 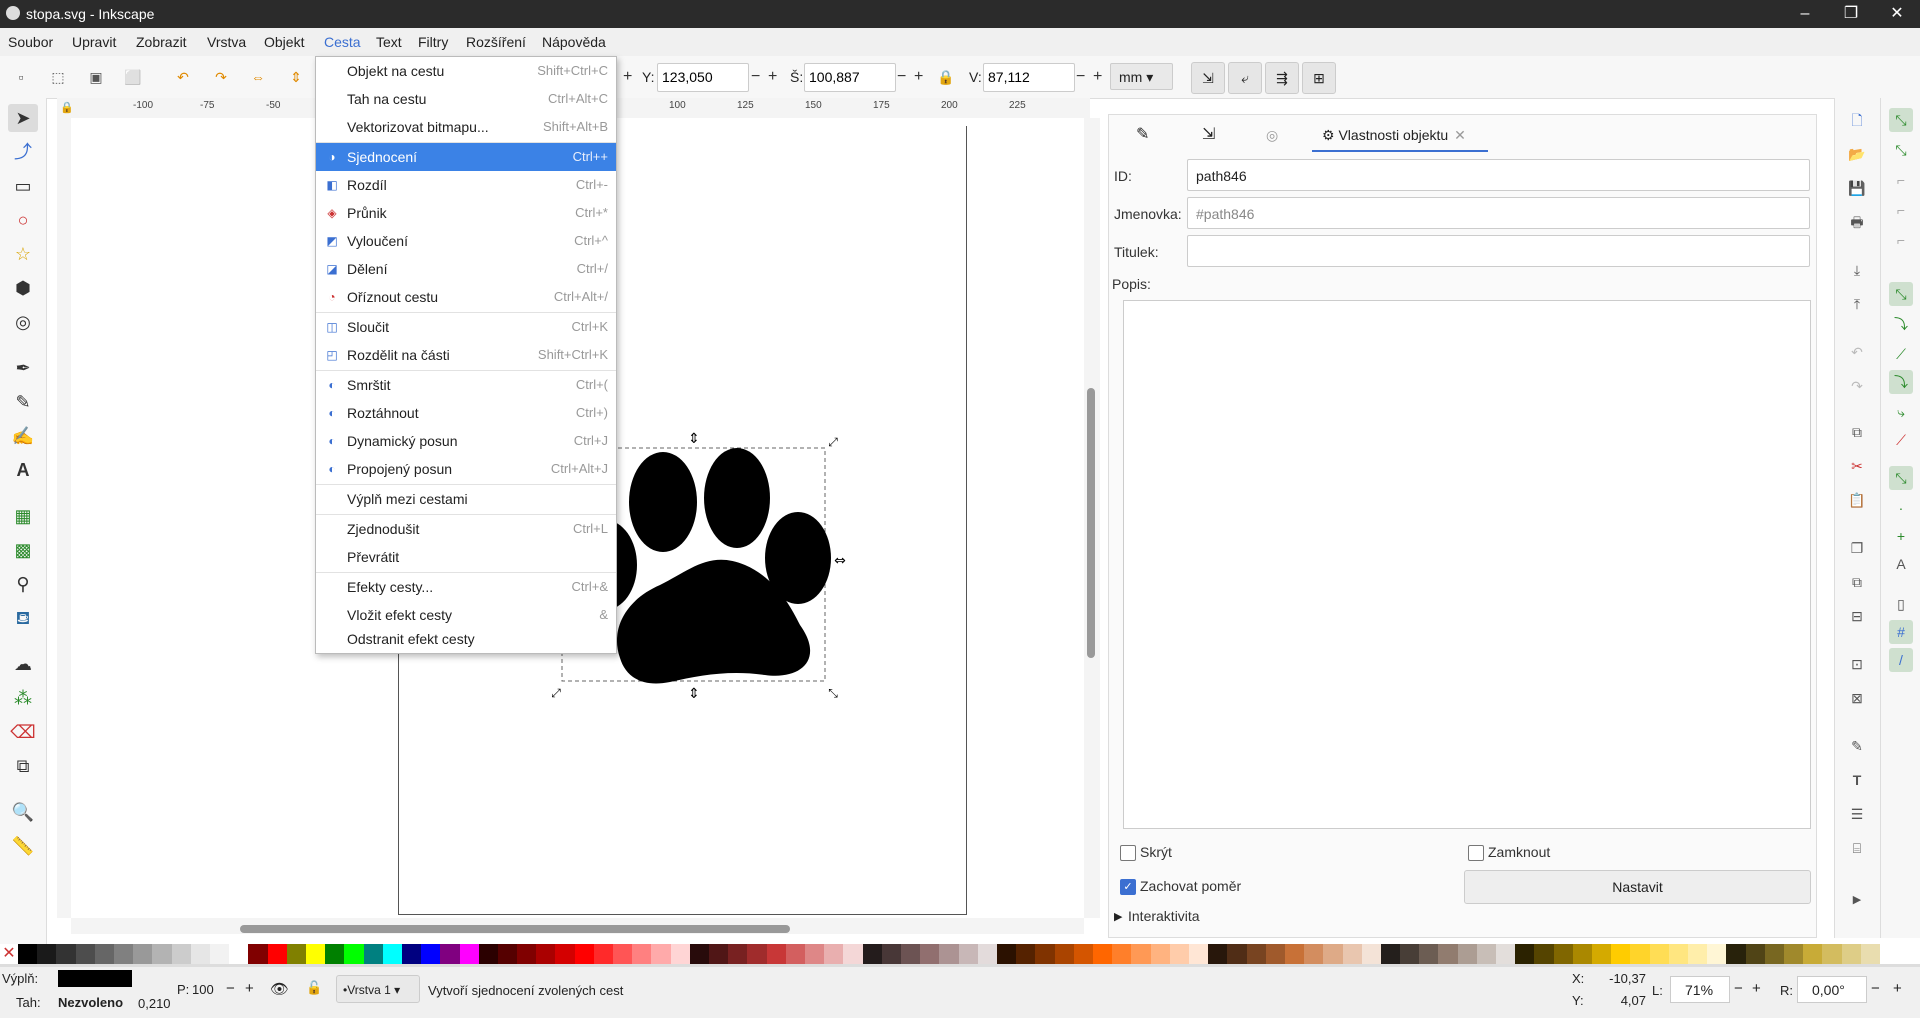 What do you see at coordinates (1208, 78) in the screenshot?
I see `scale-stroke-button: ⇲` at bounding box center [1208, 78].